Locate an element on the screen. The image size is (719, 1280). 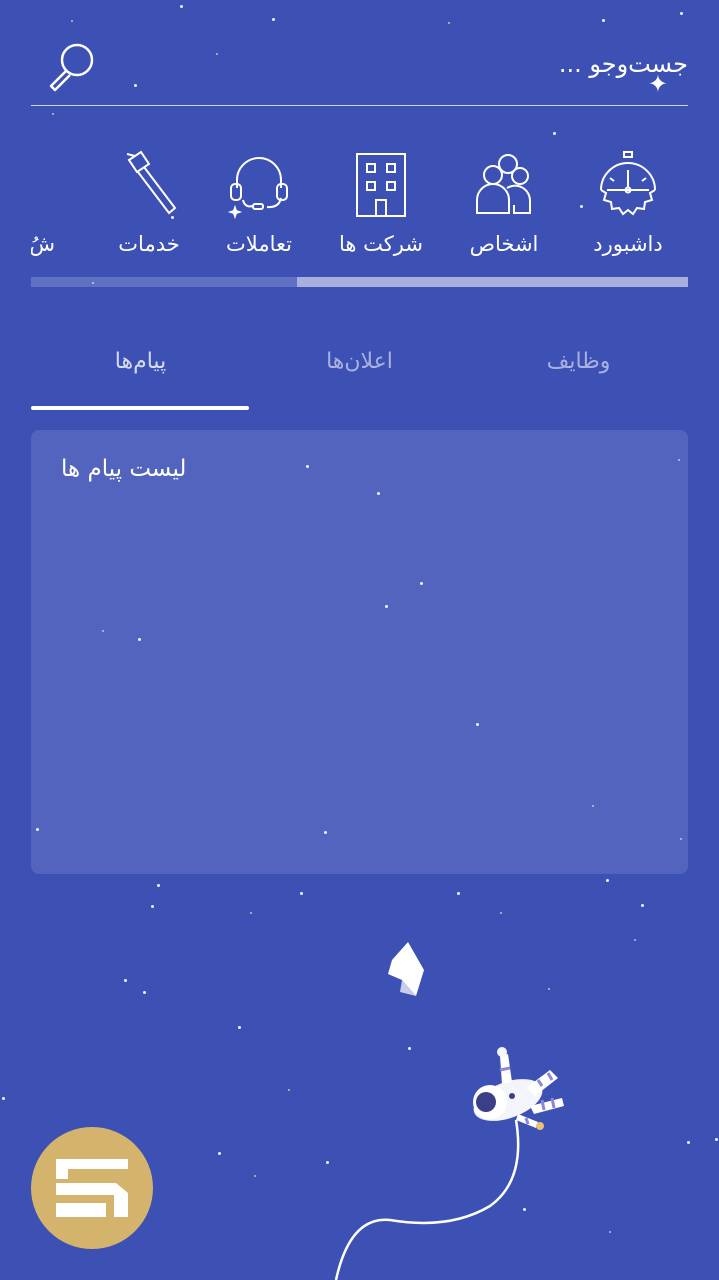
nav-label-services: خدمات is located at coordinates (149, 244).